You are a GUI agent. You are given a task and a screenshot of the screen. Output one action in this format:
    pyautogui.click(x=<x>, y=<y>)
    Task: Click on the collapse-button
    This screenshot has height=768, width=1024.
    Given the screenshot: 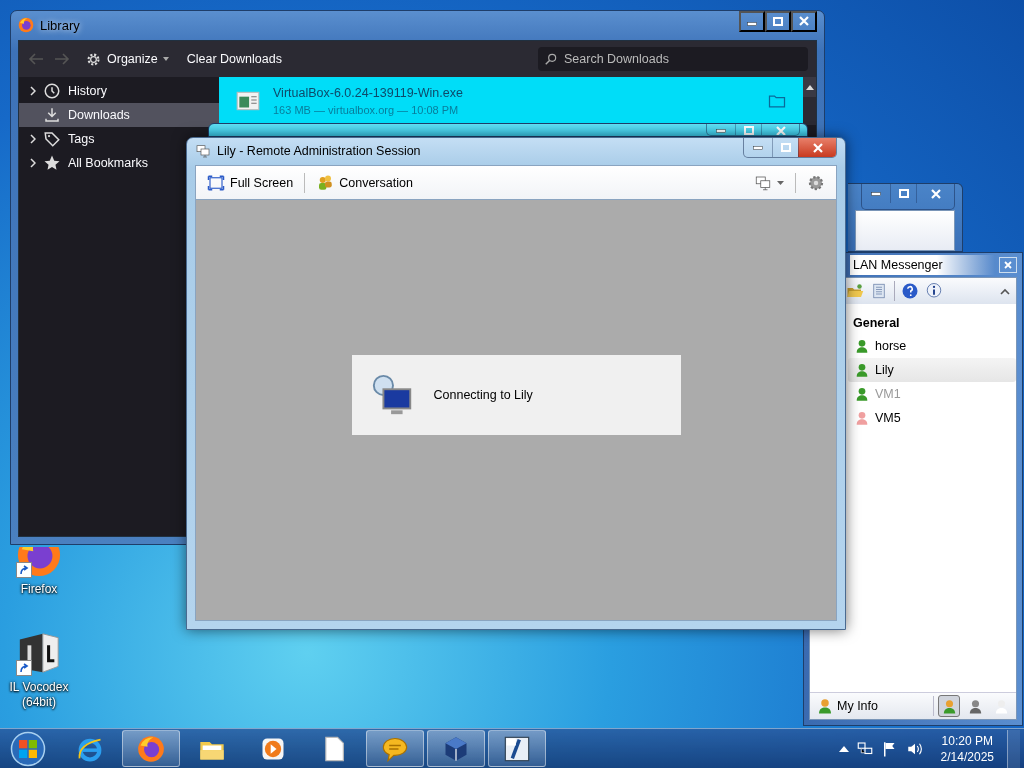 What is the action you would take?
    pyautogui.click(x=1005, y=291)
    